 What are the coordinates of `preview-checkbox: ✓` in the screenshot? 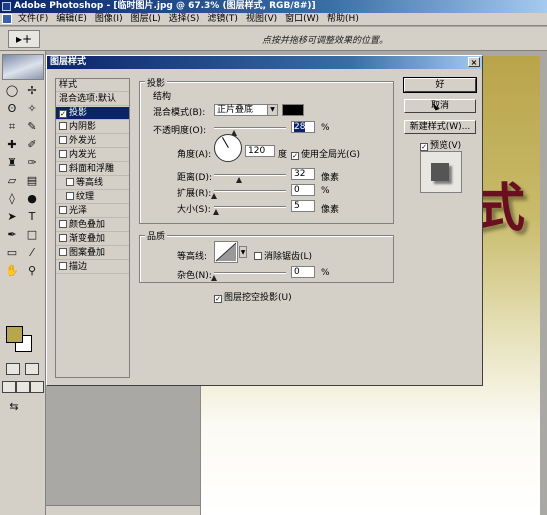 It's located at (424, 147).